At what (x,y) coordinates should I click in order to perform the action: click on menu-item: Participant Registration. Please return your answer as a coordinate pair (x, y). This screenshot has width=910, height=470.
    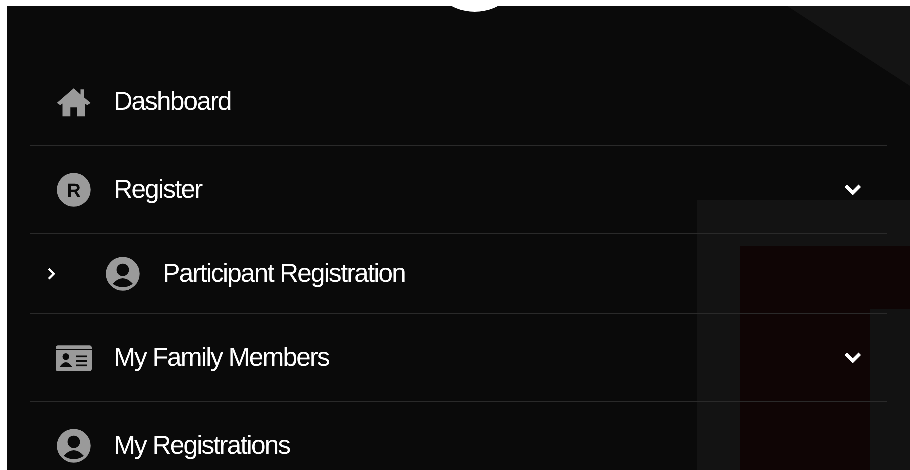
    Looking at the image, I should click on (284, 273).